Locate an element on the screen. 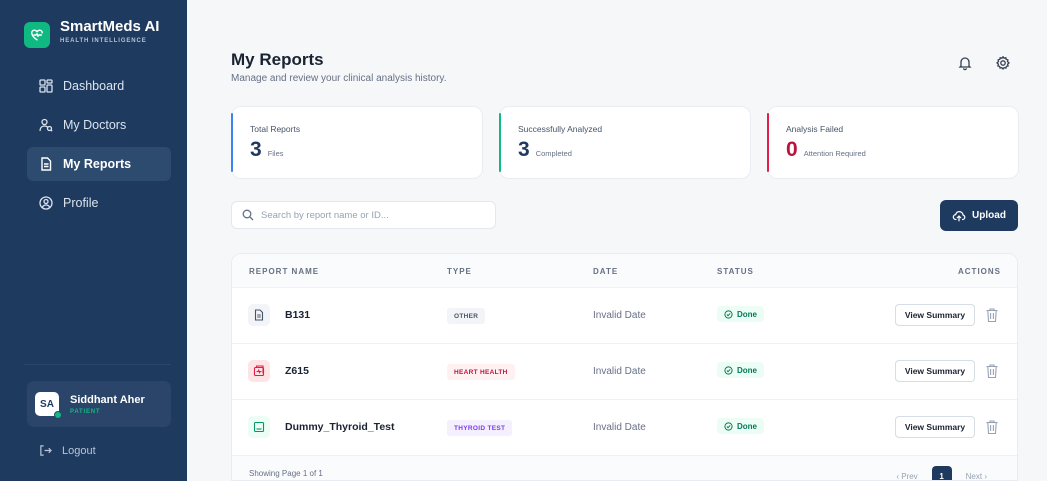 This screenshot has width=1047, height=481. sidebar-item-label: My Reports is located at coordinates (97, 164).